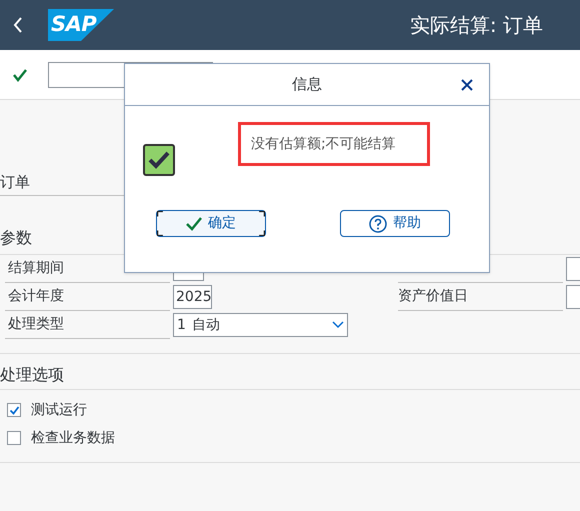 The width and height of the screenshot is (580, 511). I want to click on dialog-message: 没有估算额;不可能结算, so click(323, 144).